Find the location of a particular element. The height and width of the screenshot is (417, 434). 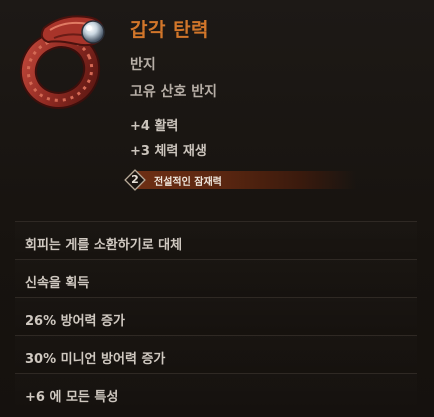

implicit-stat-health-regen: +3 체력 재생 is located at coordinates (168, 151).